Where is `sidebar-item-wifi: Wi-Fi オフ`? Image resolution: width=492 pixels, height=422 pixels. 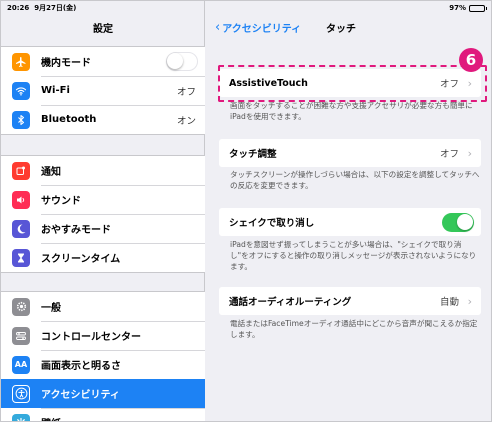
sidebar-item-wifi: Wi-Fi オフ is located at coordinates (103, 90).